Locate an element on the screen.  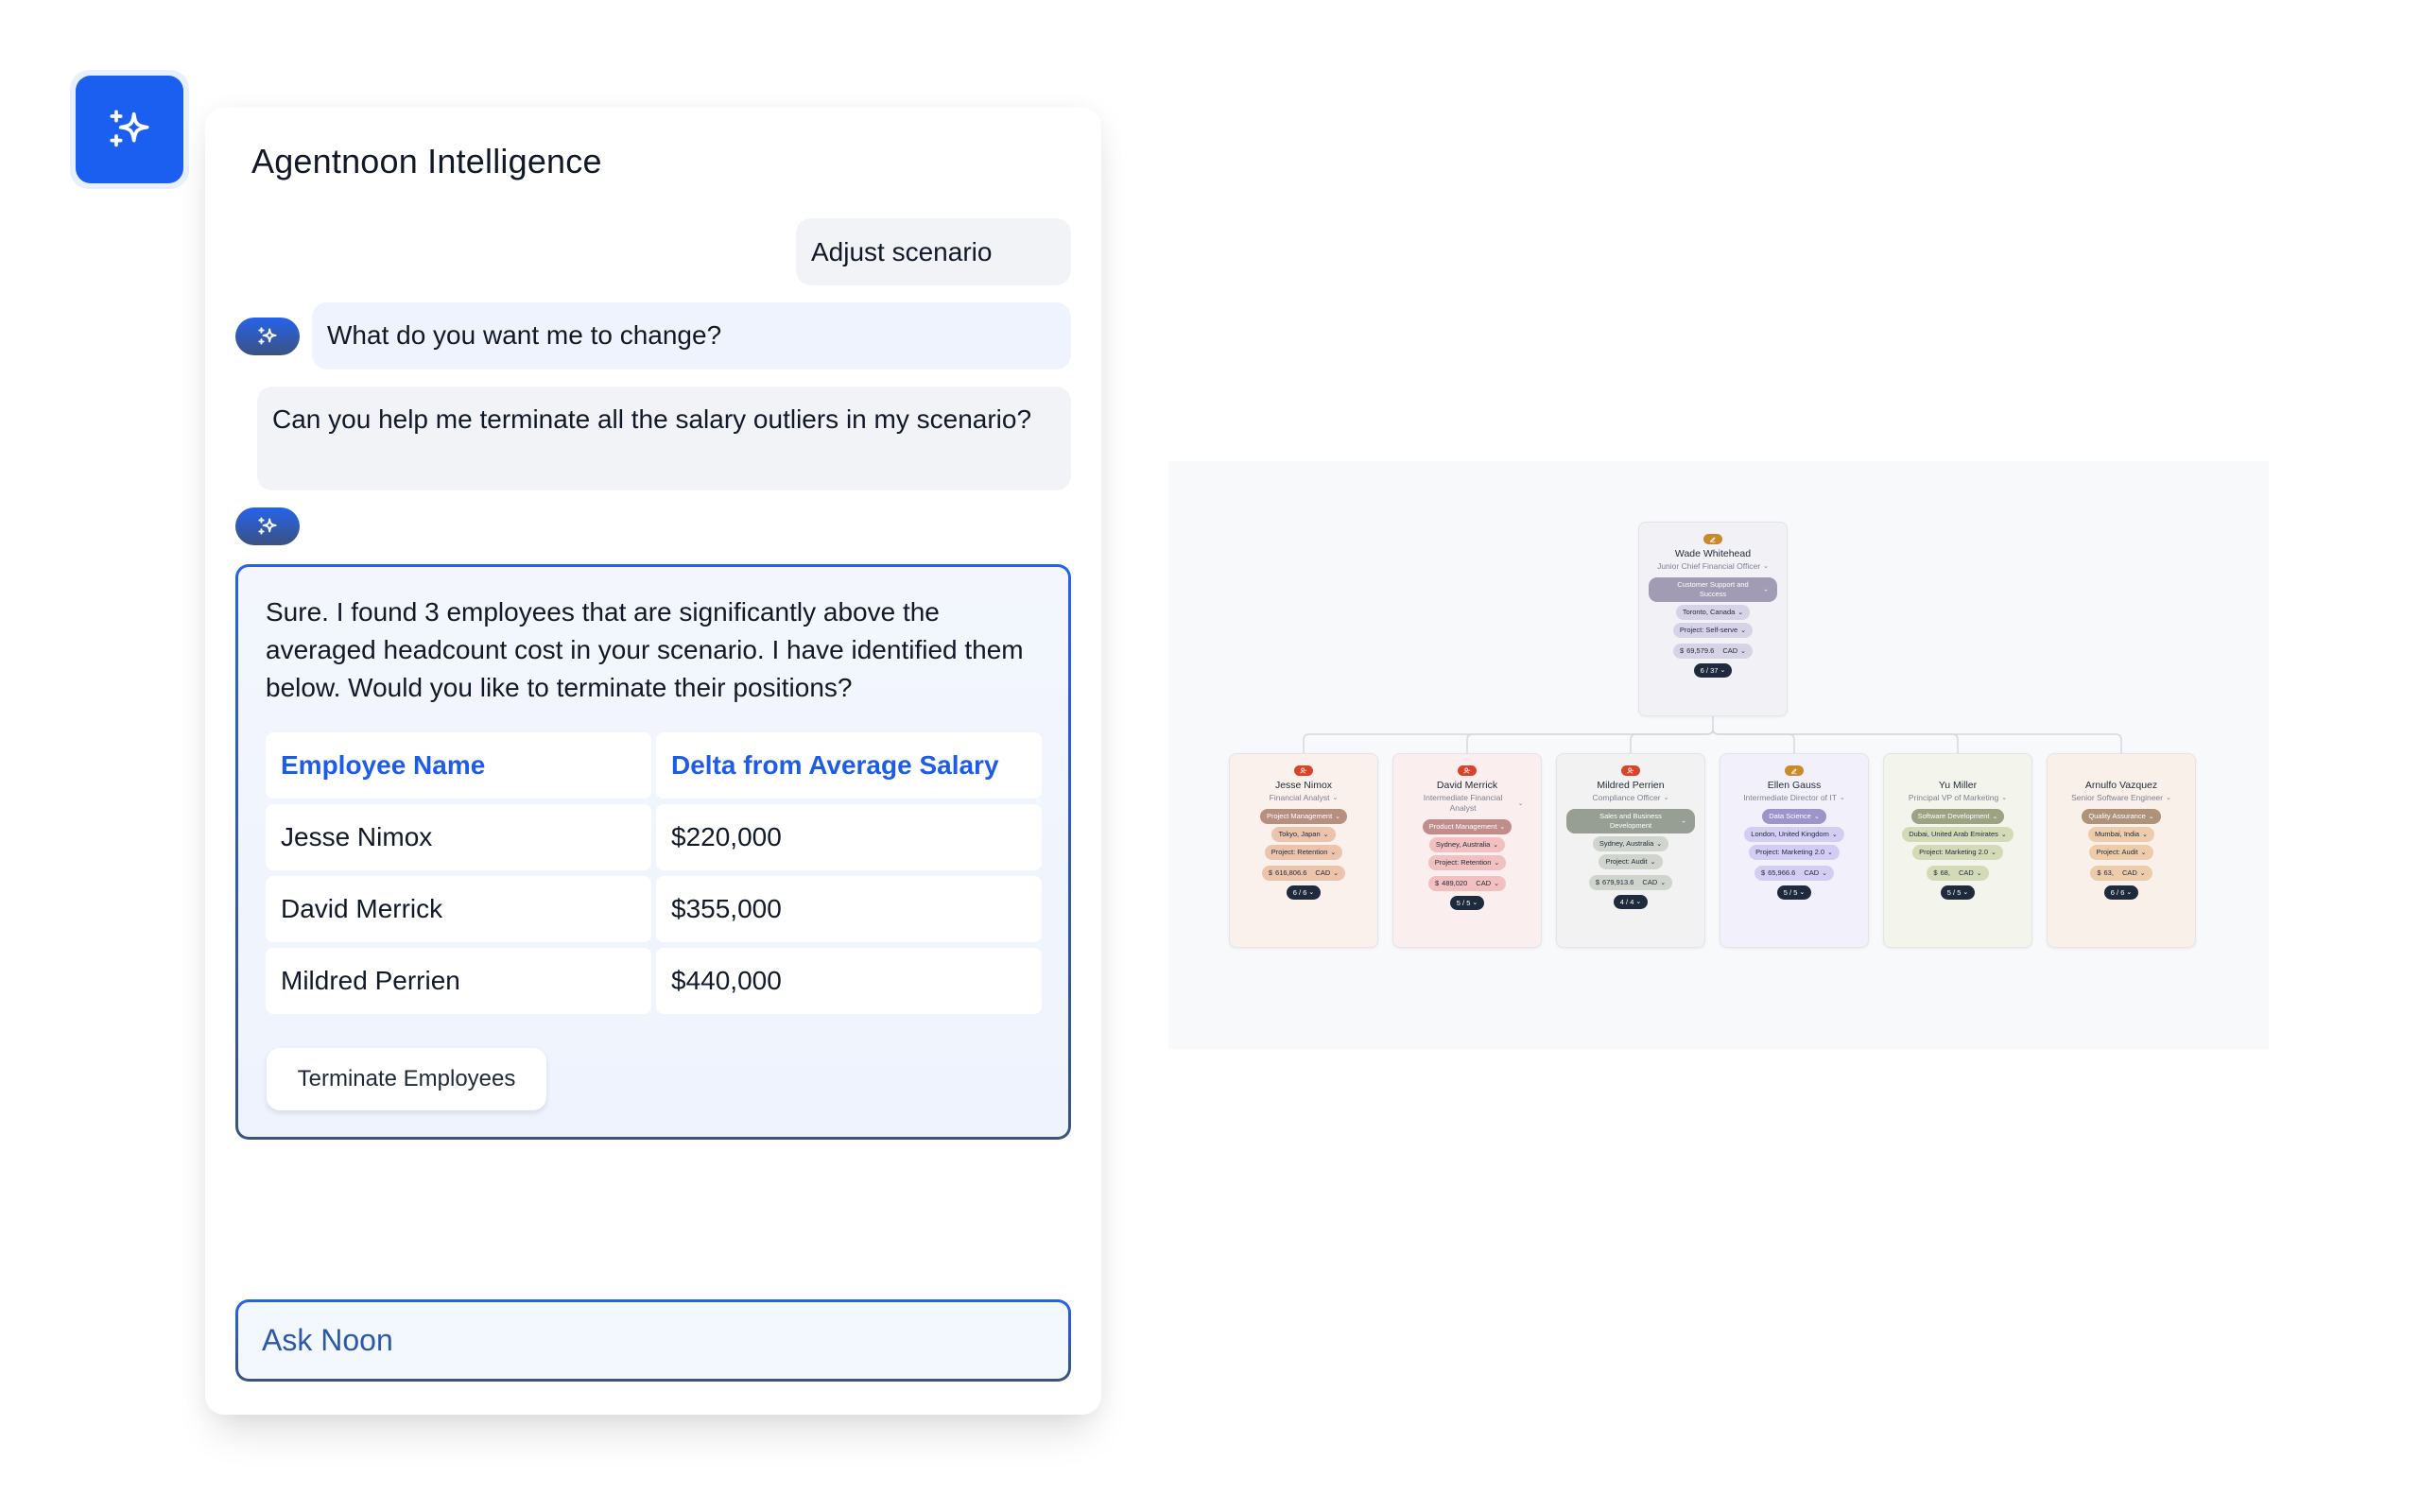
message-text: What do you want me to change? is located at coordinates (525, 335).